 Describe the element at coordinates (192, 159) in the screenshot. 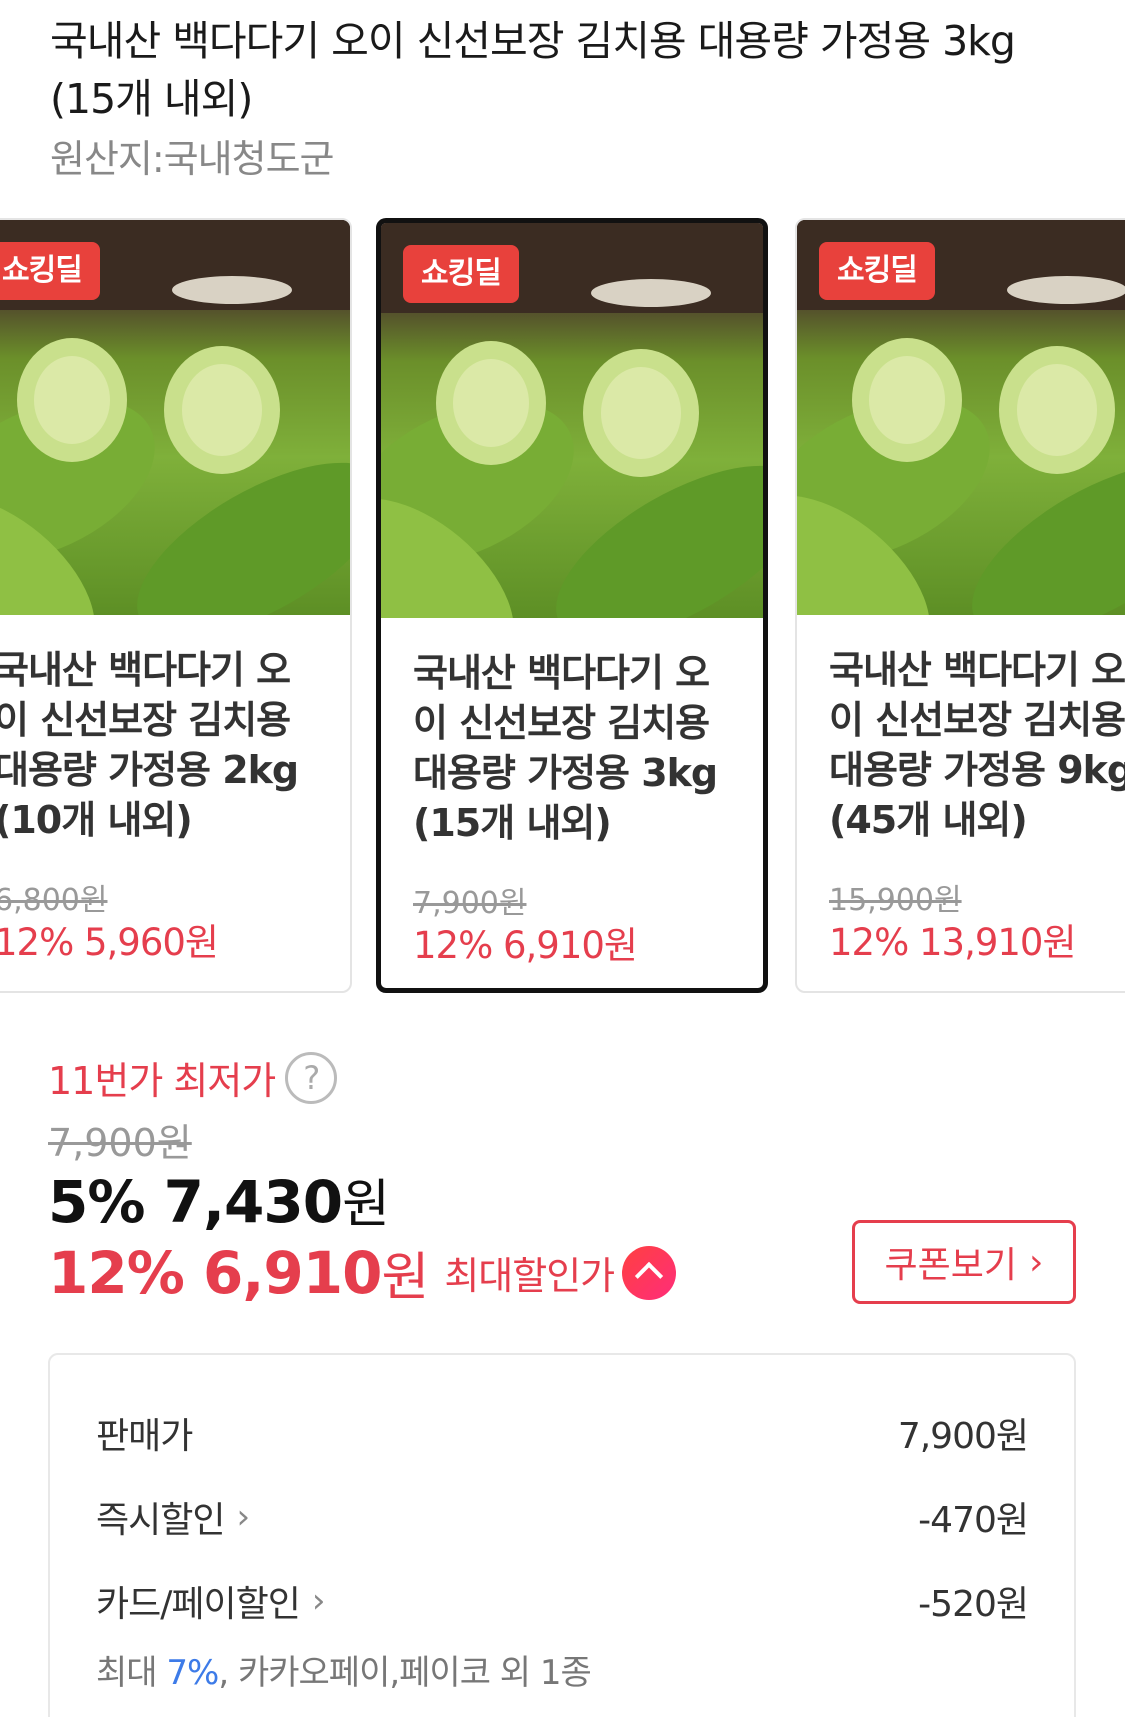

I see `origin-label: 원산지:국내청도군` at that location.